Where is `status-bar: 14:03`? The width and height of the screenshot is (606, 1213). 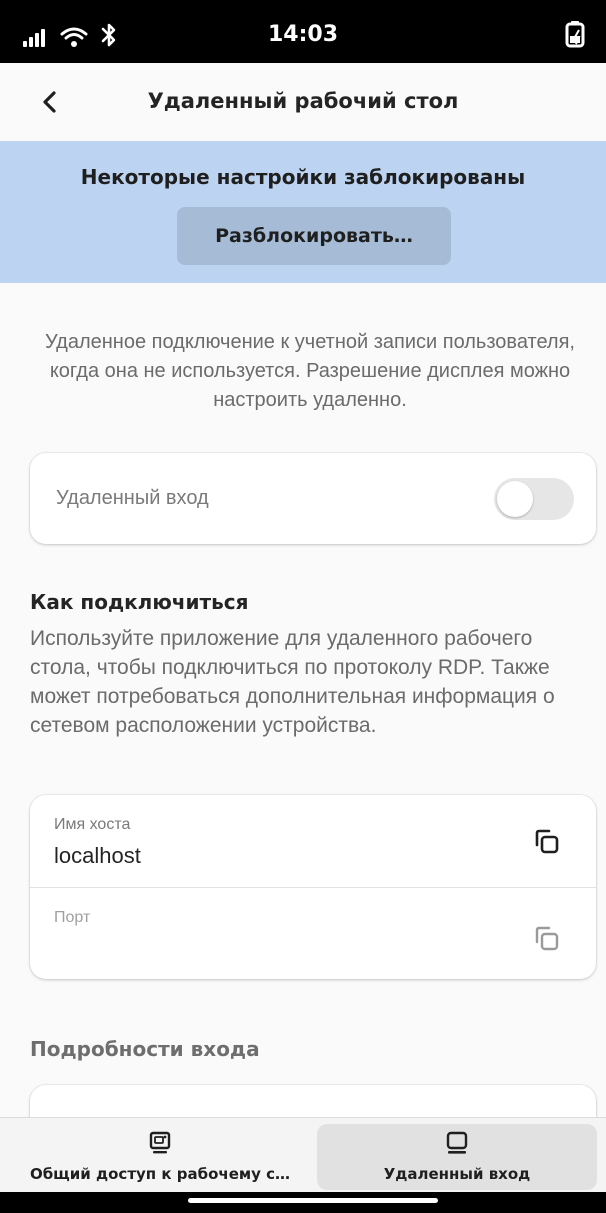
status-bar: 14:03 is located at coordinates (303, 31).